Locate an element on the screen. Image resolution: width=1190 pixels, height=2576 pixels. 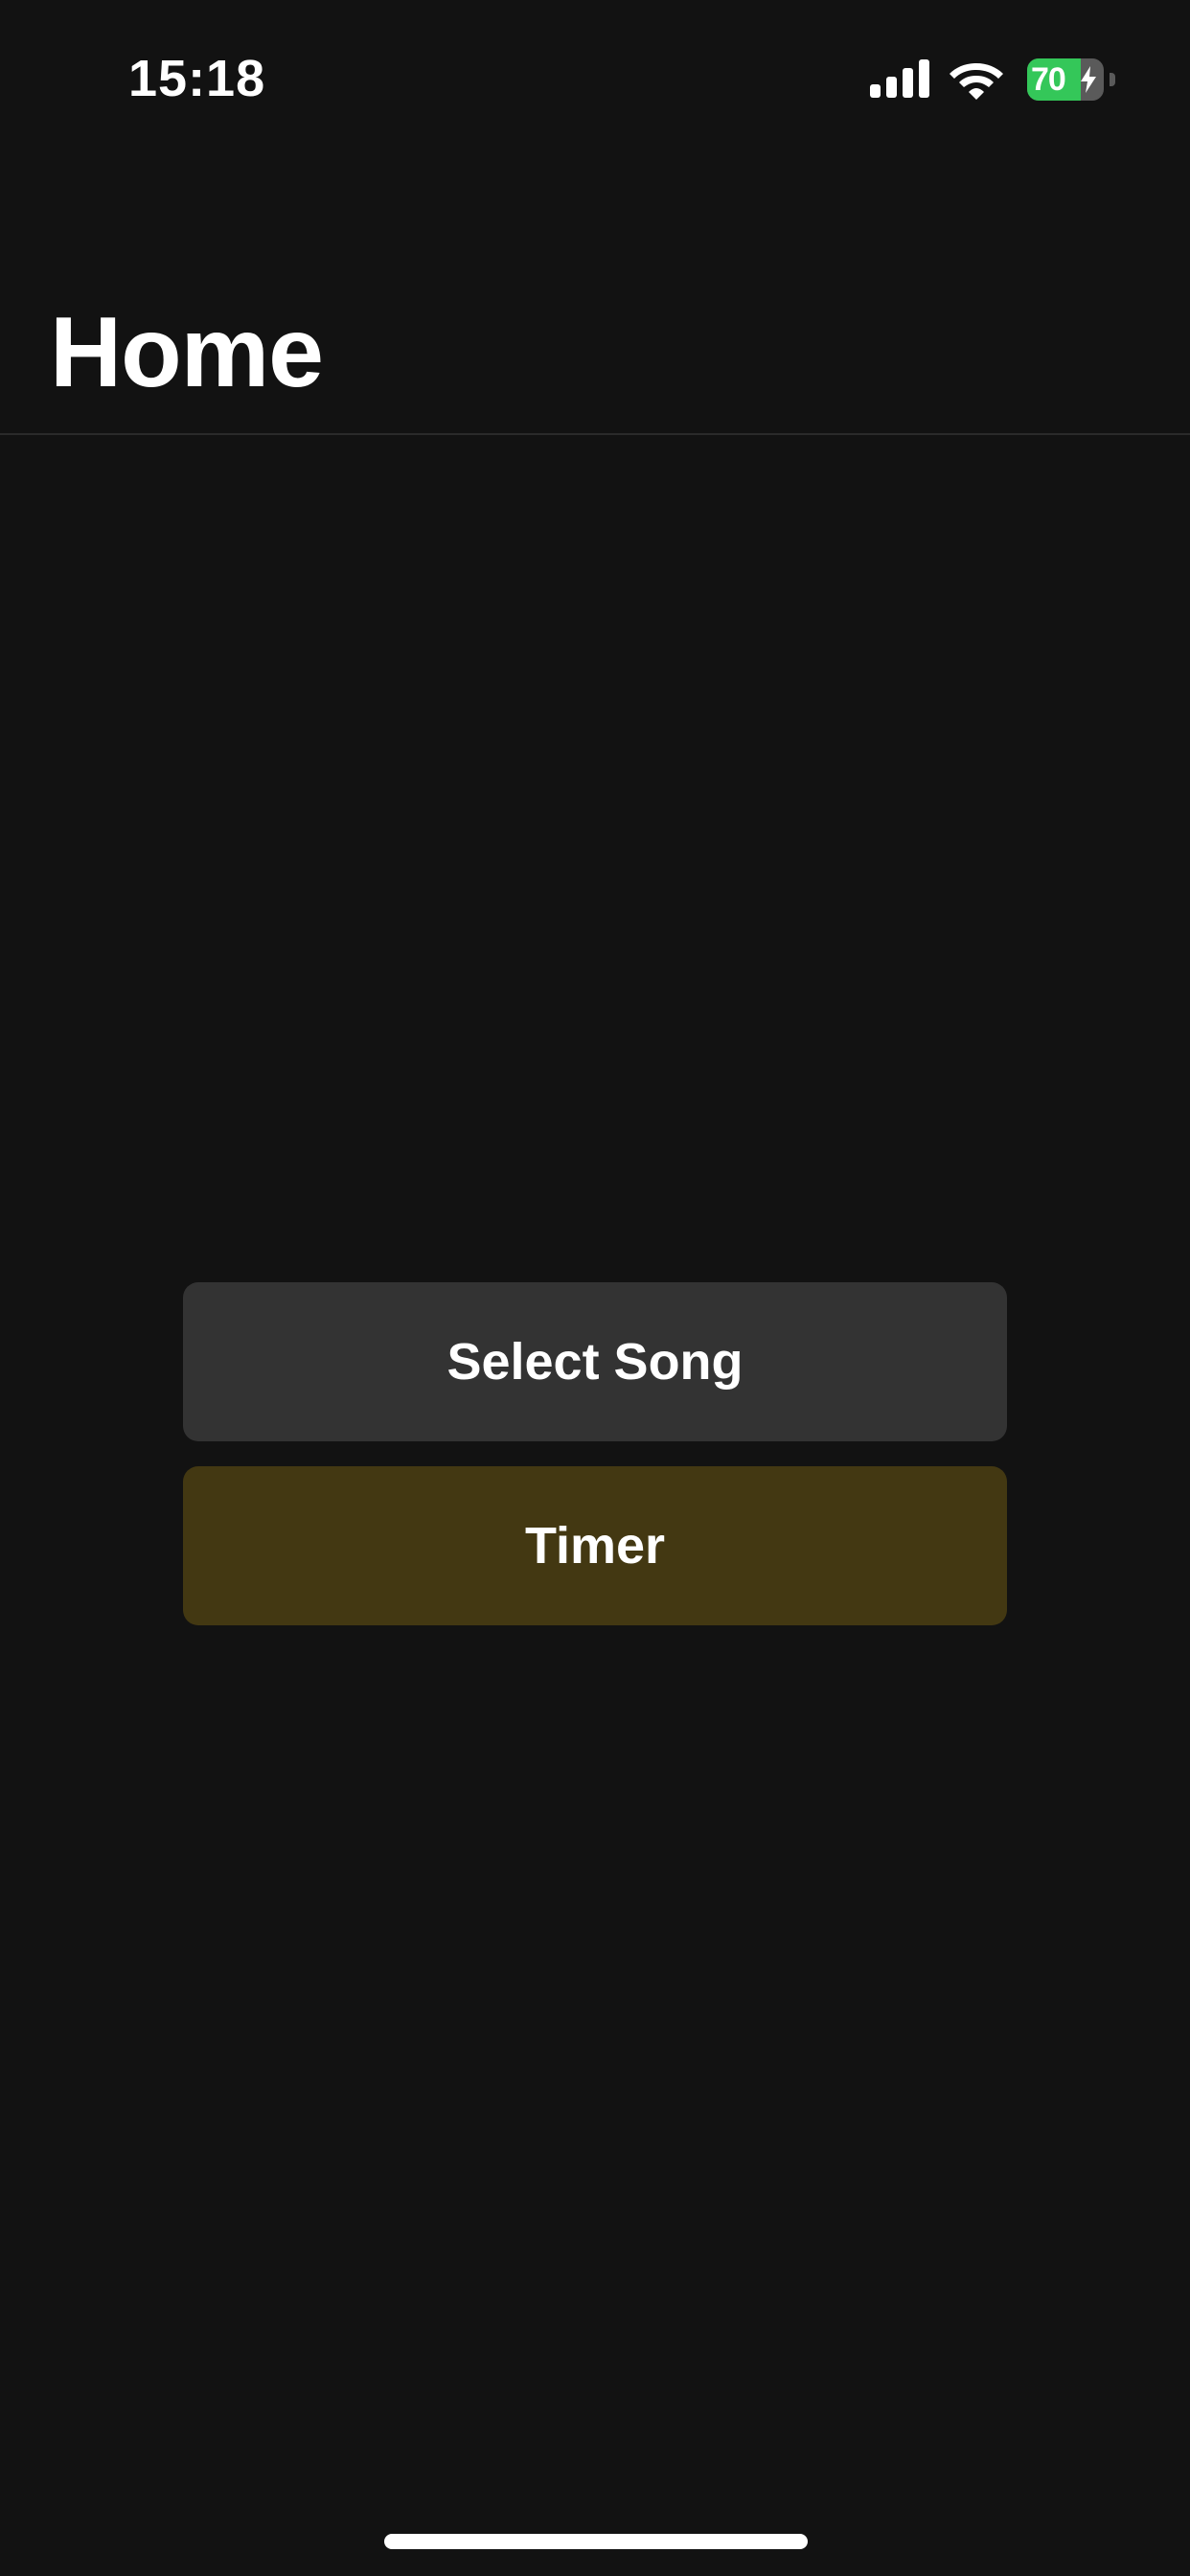
page-title: Home is located at coordinates (187, 352).